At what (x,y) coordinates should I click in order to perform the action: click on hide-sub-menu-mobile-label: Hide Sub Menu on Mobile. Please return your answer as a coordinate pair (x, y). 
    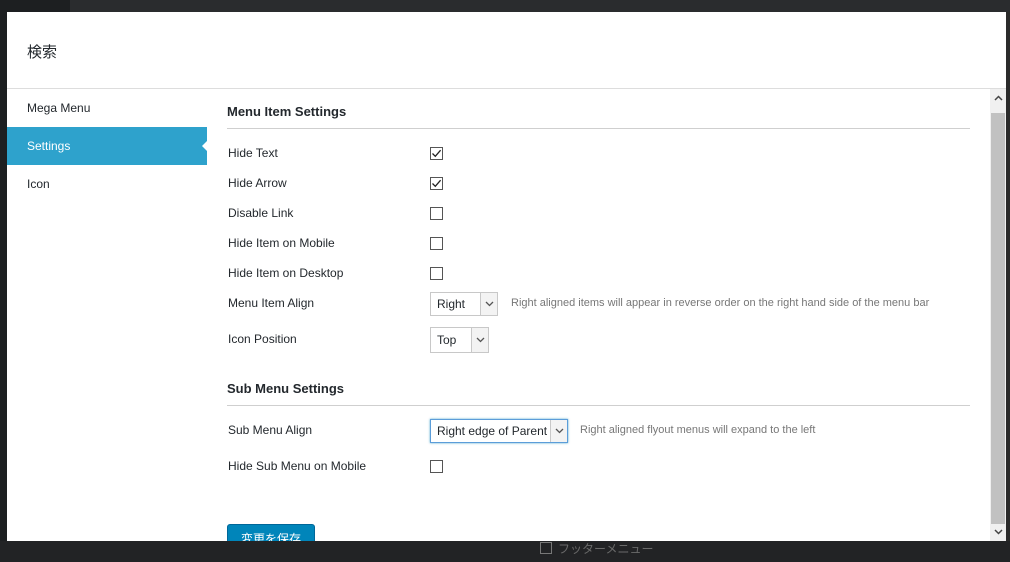
    Looking at the image, I should click on (297, 466).